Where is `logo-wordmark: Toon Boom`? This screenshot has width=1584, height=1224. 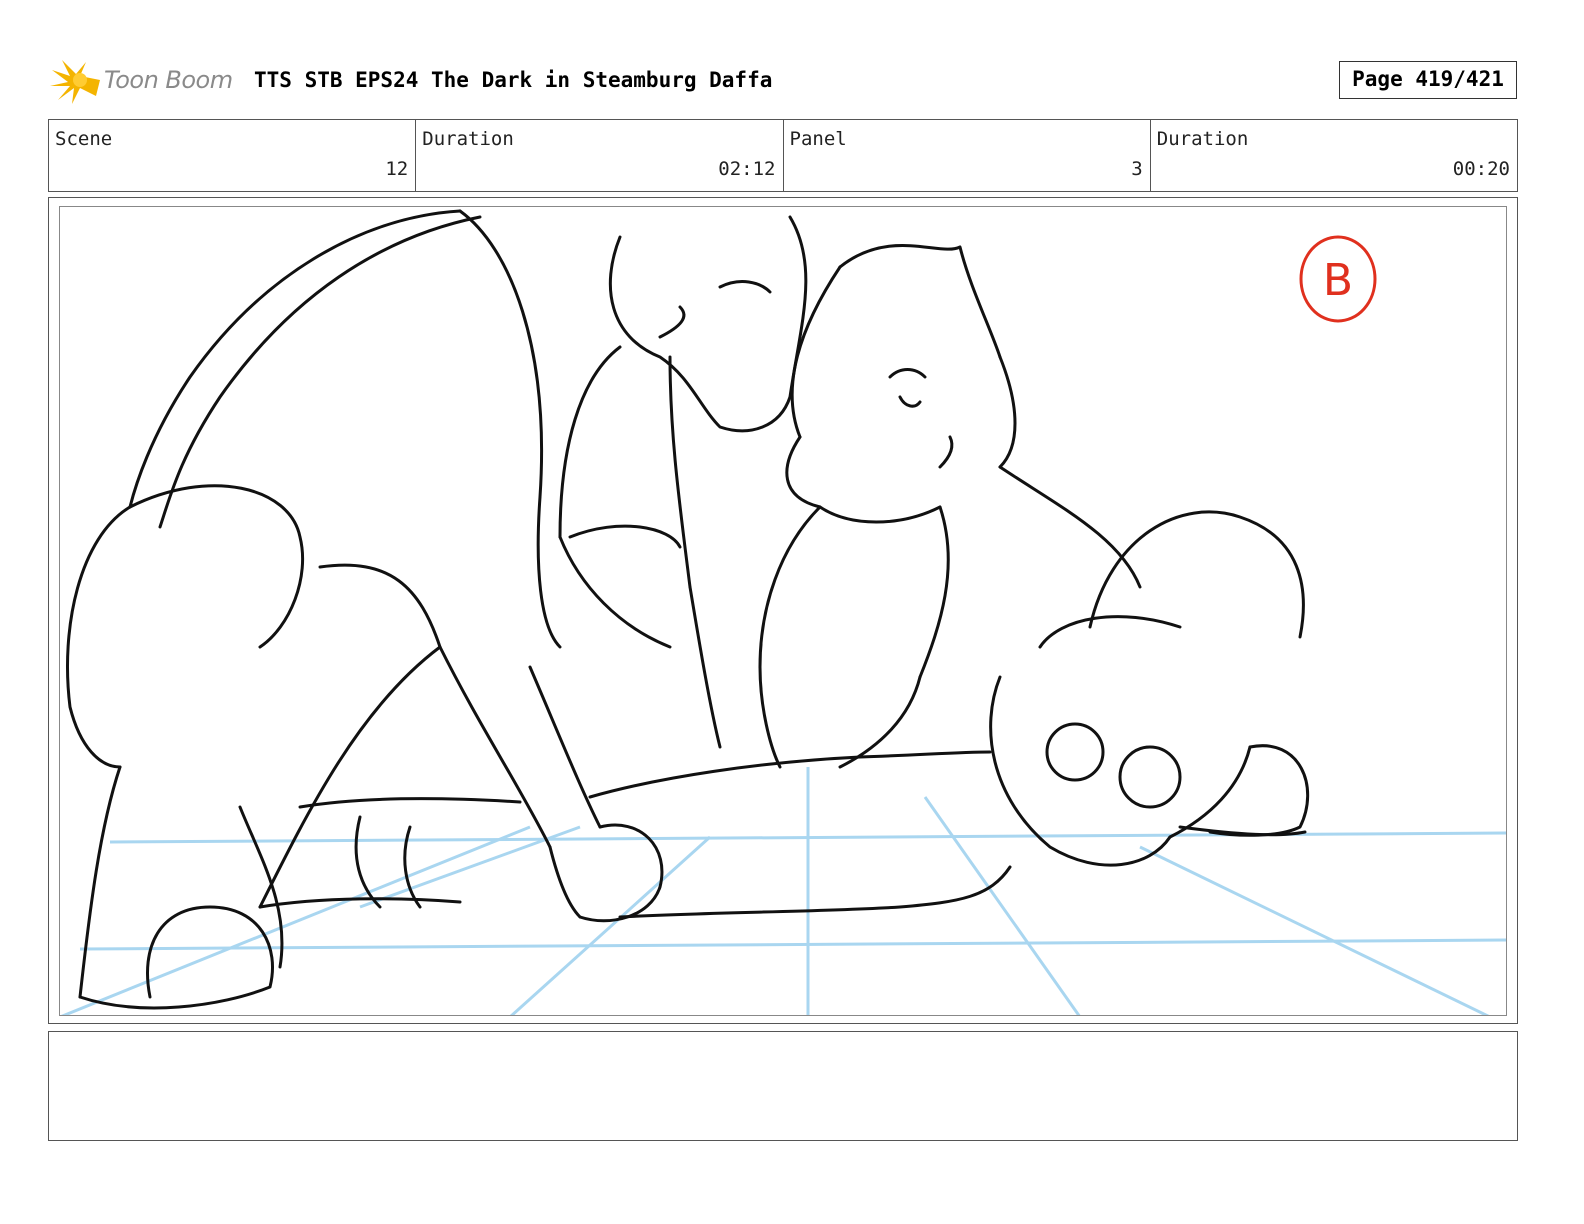
logo-wordmark: Toon Boom is located at coordinates (168, 80).